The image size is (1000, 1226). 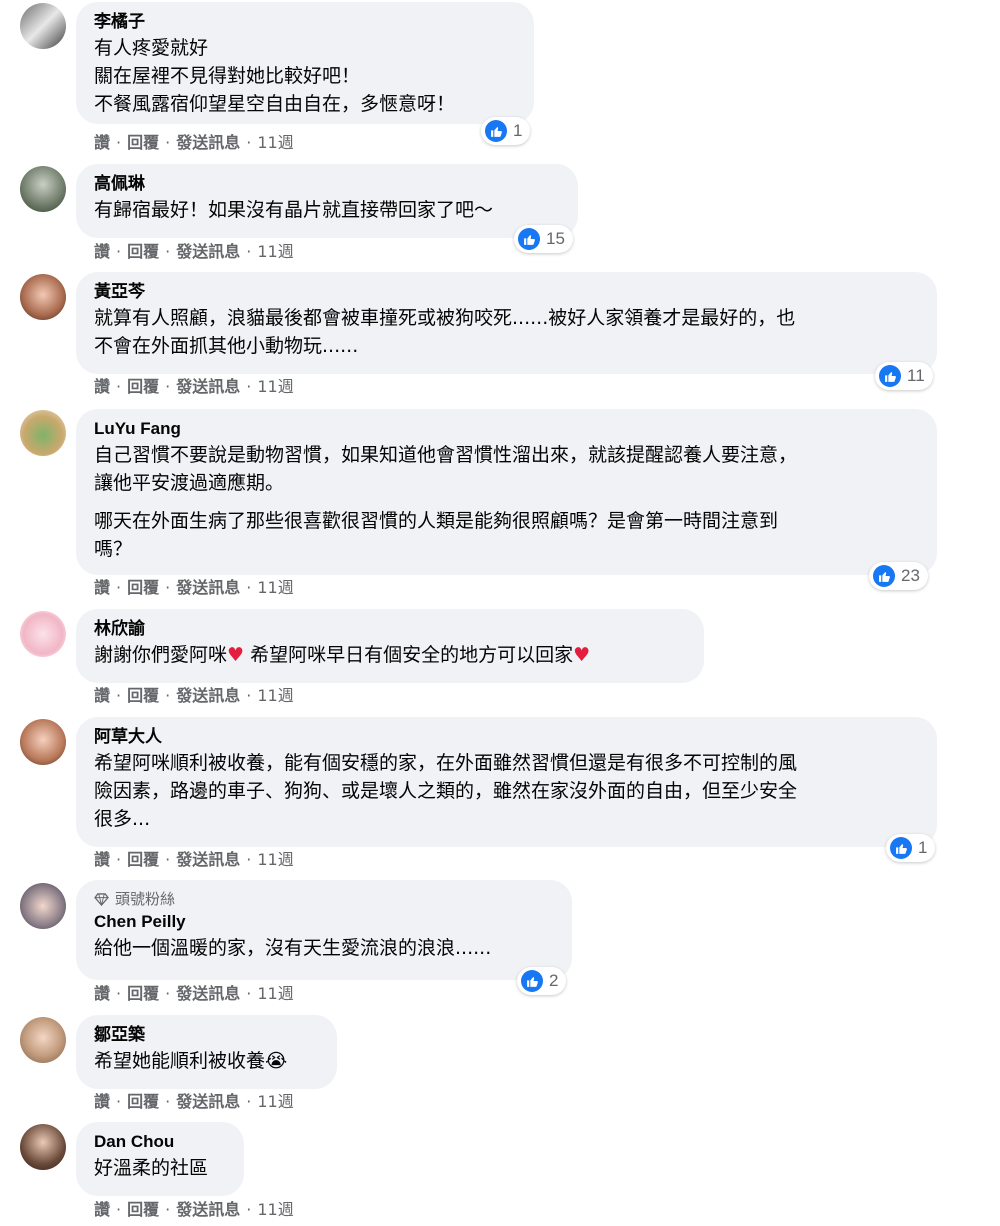 I want to click on comment-line: 有人疼愛就好, so click(x=151, y=48).